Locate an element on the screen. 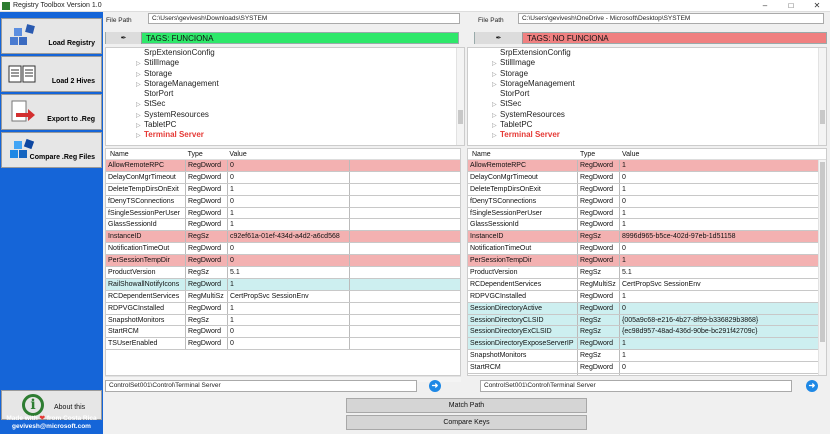 The image size is (830, 434). table-row: SessionDirectoryExposeServerIP RegDword 1 is located at coordinates (647, 344).